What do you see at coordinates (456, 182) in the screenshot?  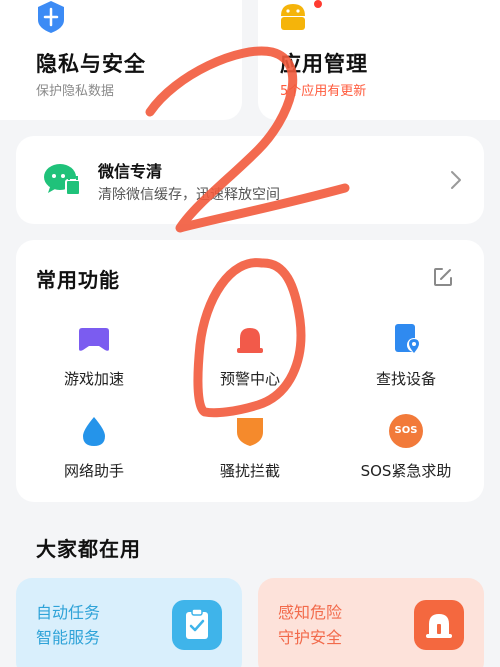 I see `chevron-right-icon` at bounding box center [456, 182].